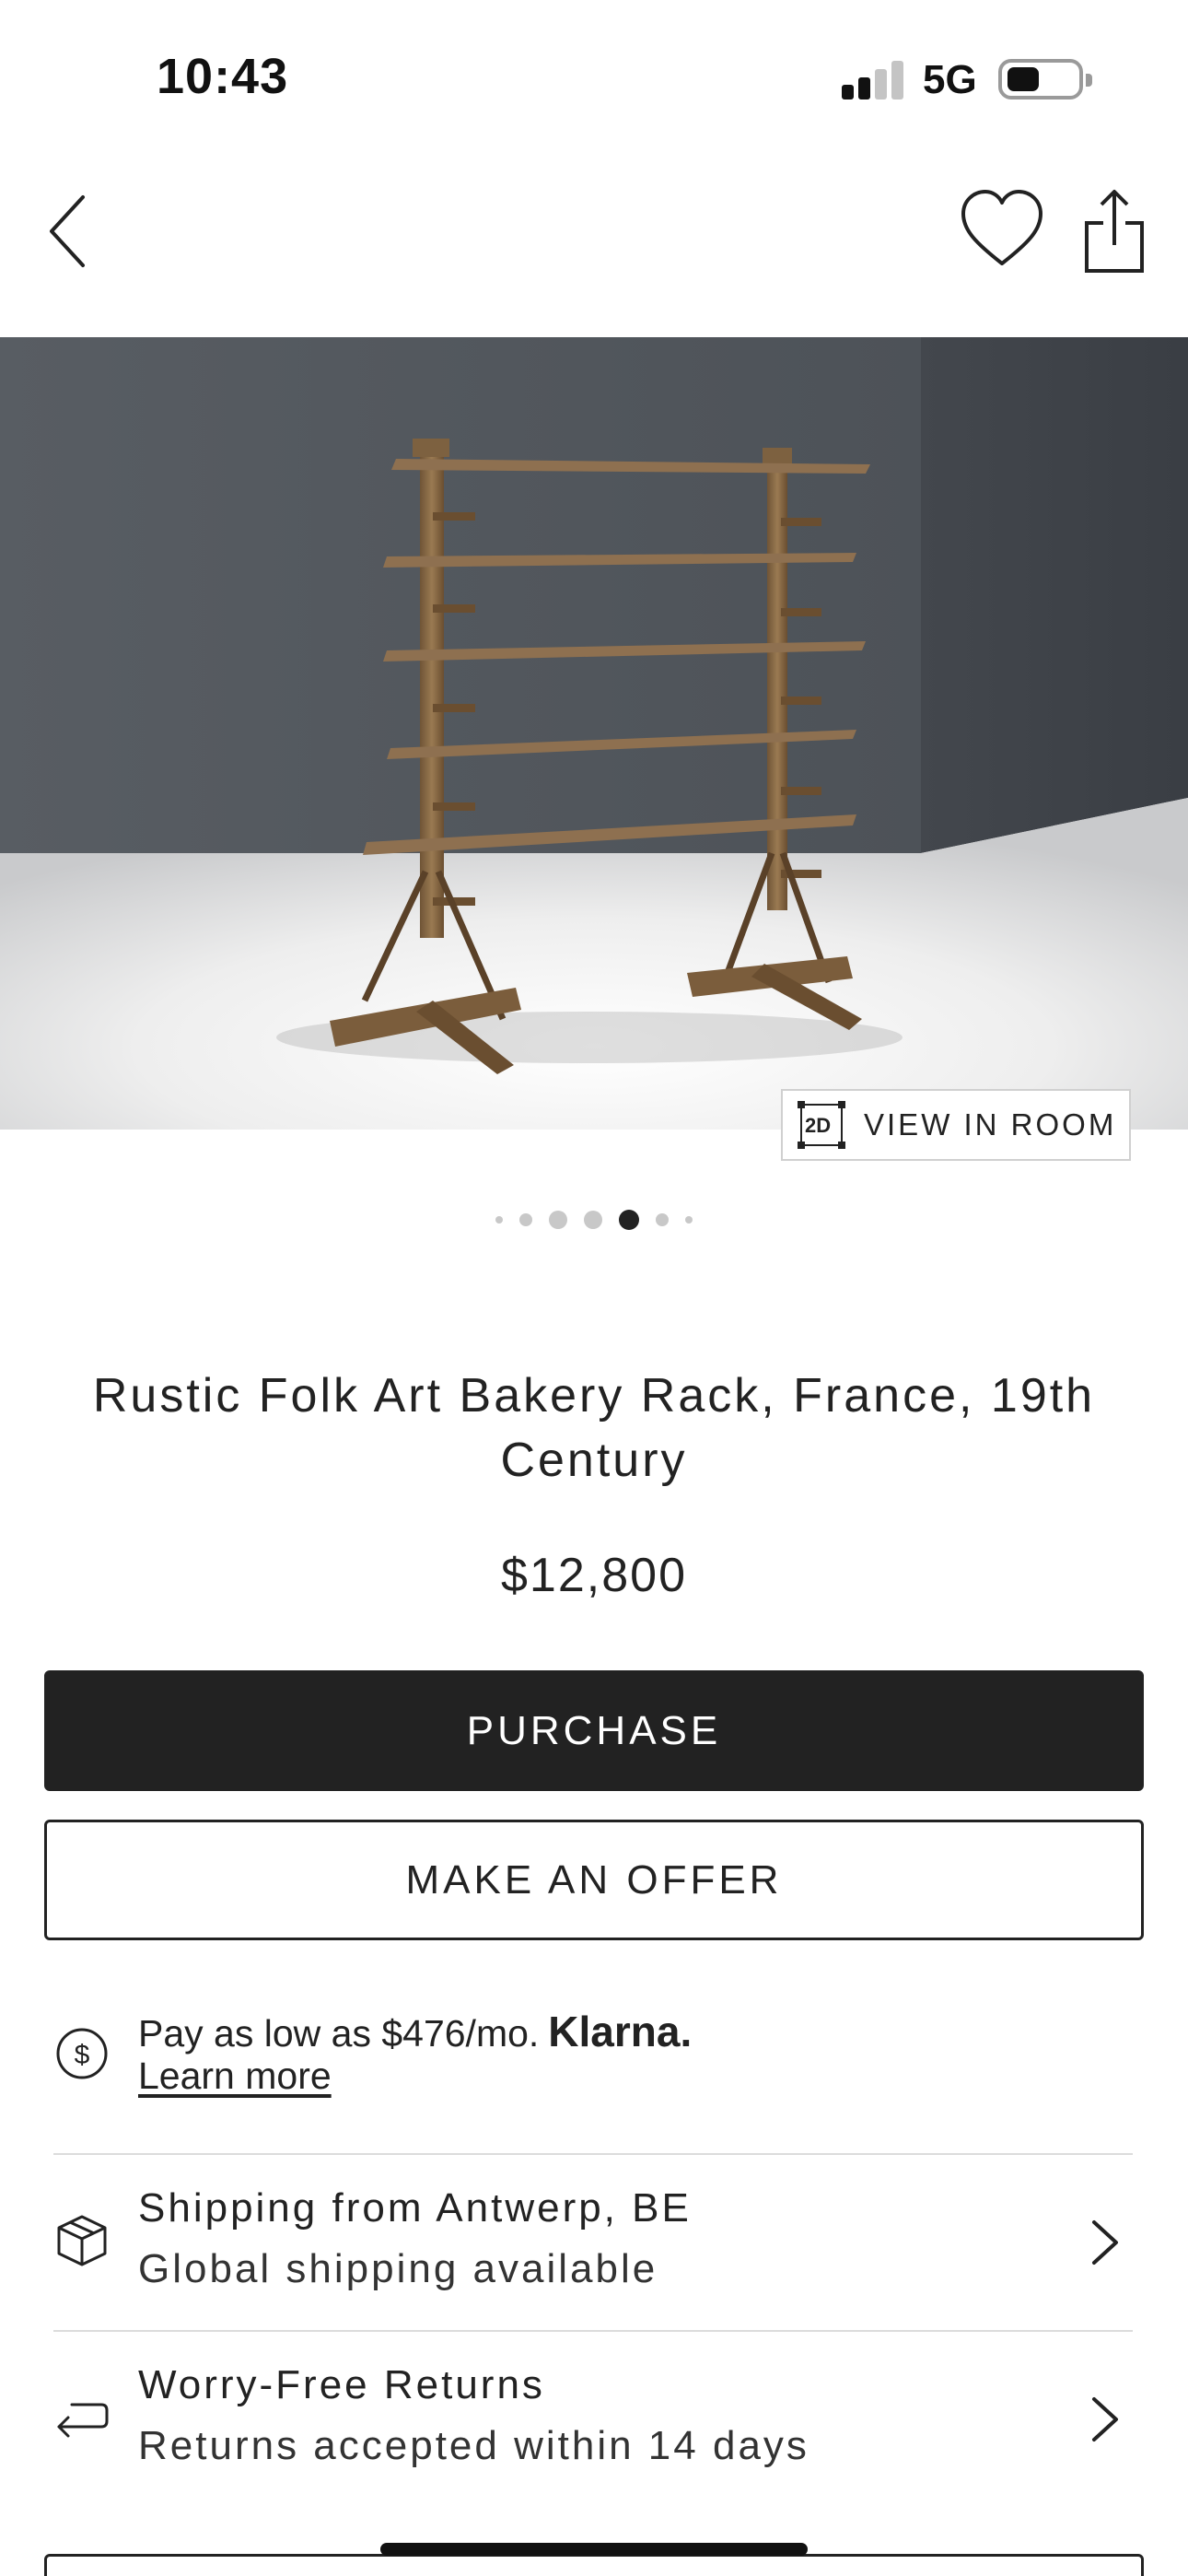 The height and width of the screenshot is (2576, 1188). What do you see at coordinates (620, 2031) in the screenshot?
I see `klarna-logo: Klarna.` at bounding box center [620, 2031].